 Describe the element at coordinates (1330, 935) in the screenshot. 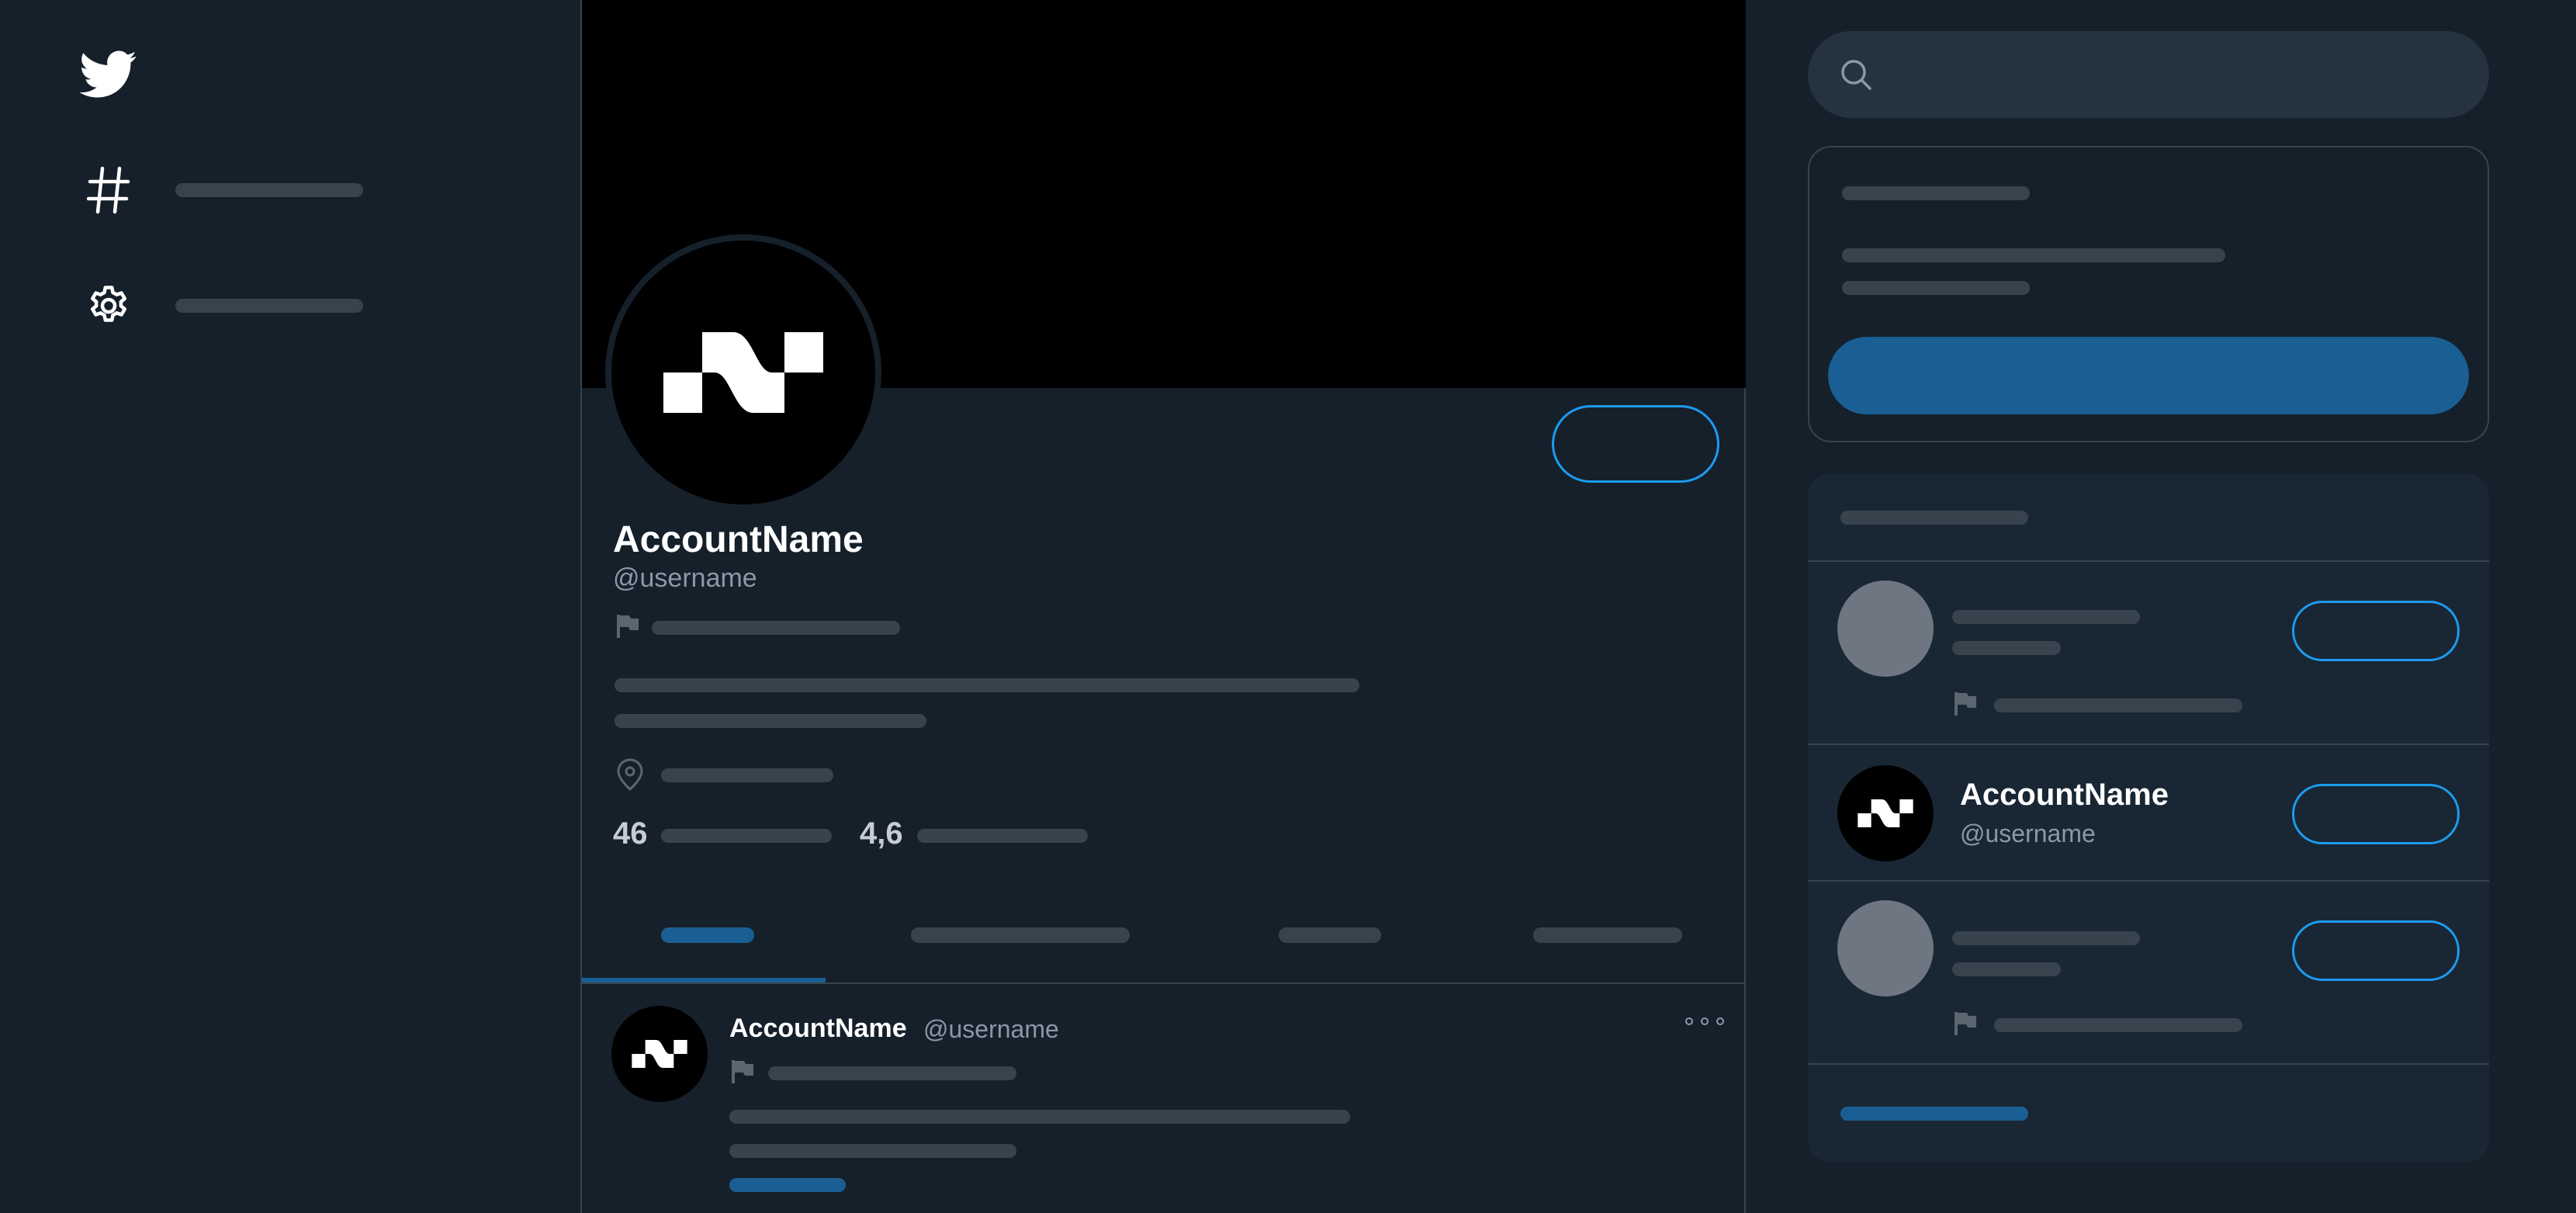

I see `tab-media` at that location.